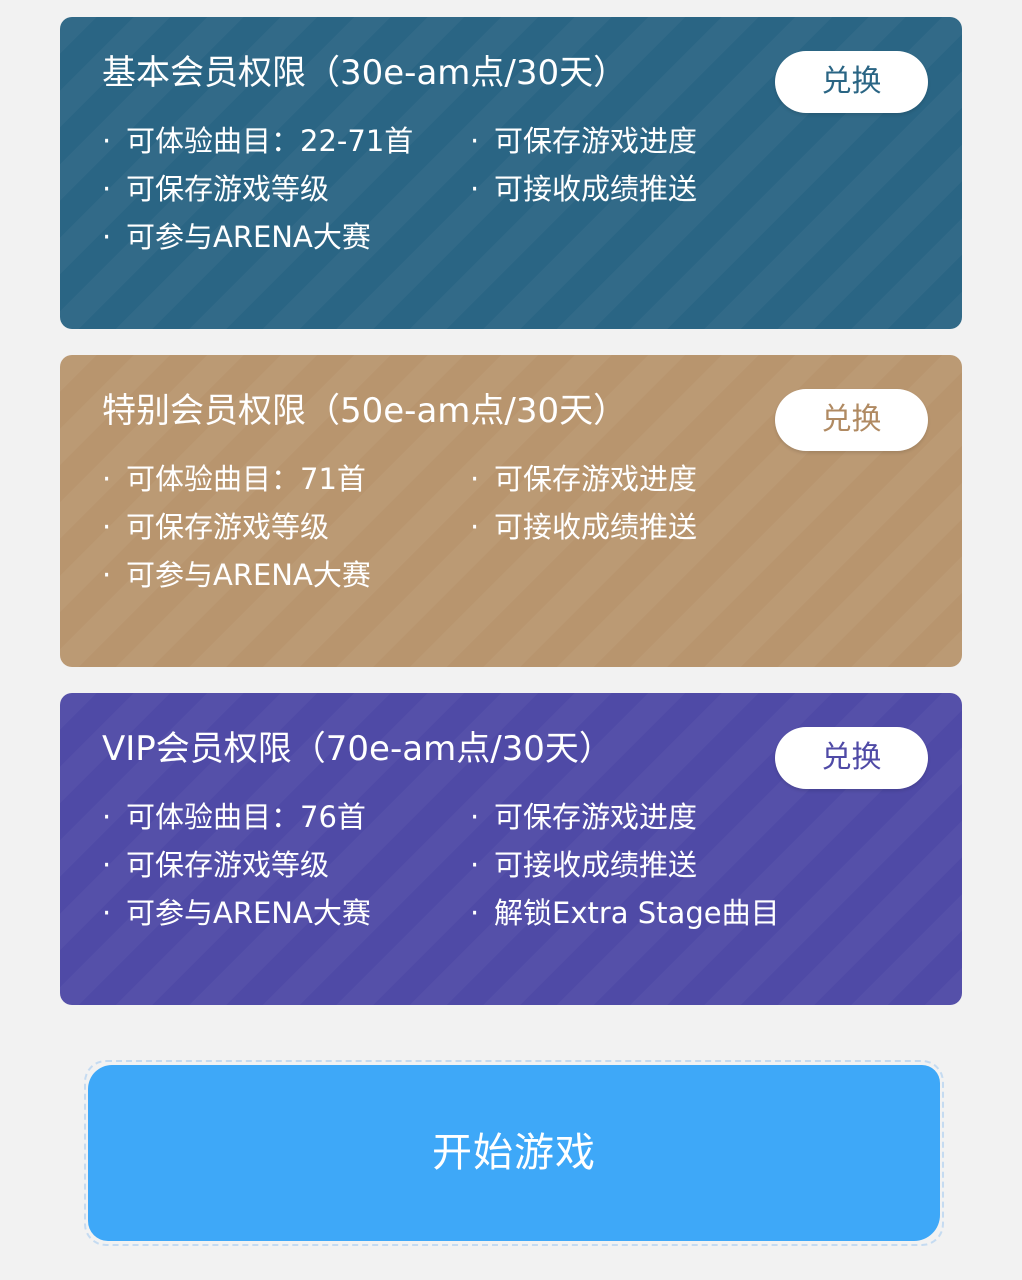  What do you see at coordinates (270, 141) in the screenshot?
I see `feature-label: 可体验曲目：22-71首` at bounding box center [270, 141].